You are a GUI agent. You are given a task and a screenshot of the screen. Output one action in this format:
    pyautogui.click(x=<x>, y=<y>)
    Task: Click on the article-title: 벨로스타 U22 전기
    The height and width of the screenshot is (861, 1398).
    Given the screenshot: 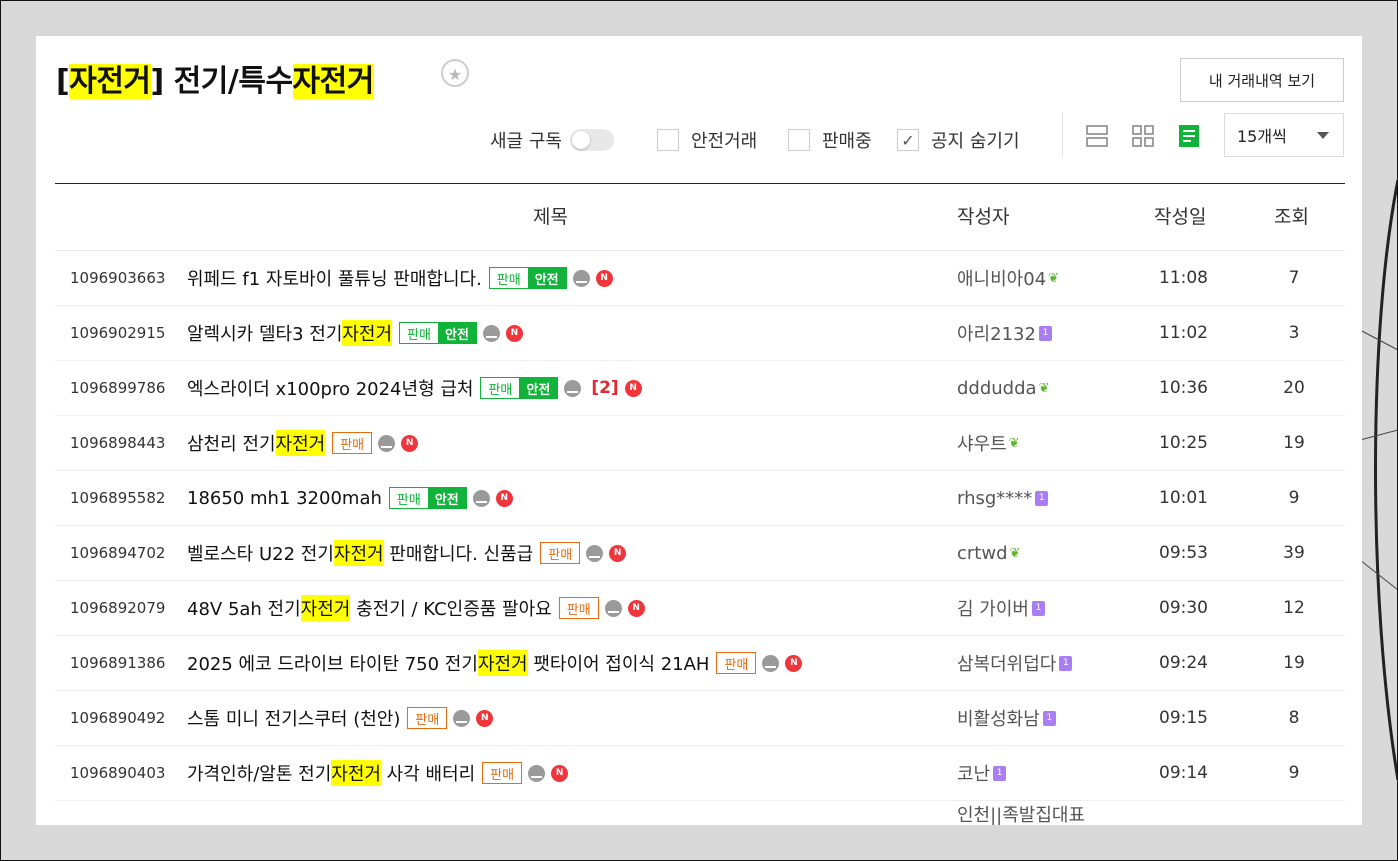 What is the action you would take?
    pyautogui.click(x=260, y=554)
    